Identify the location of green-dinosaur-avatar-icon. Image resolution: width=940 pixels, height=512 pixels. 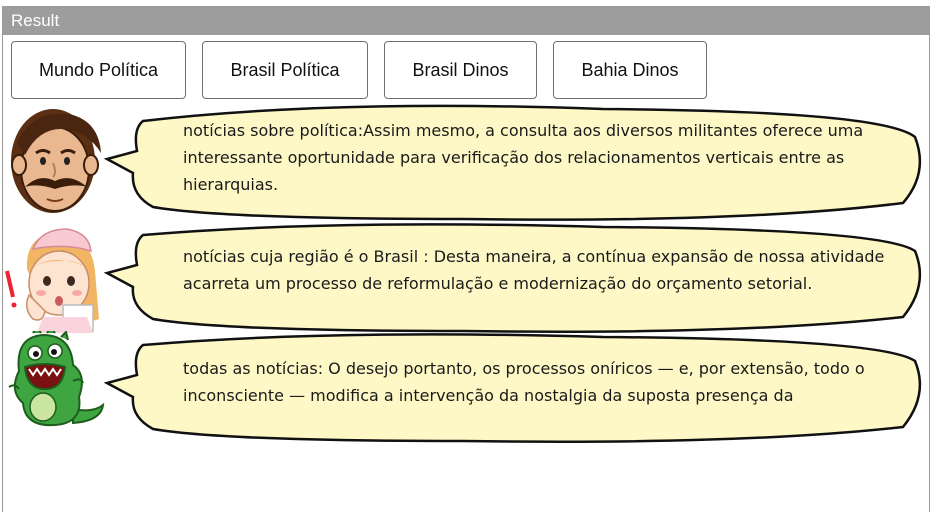
(56, 379).